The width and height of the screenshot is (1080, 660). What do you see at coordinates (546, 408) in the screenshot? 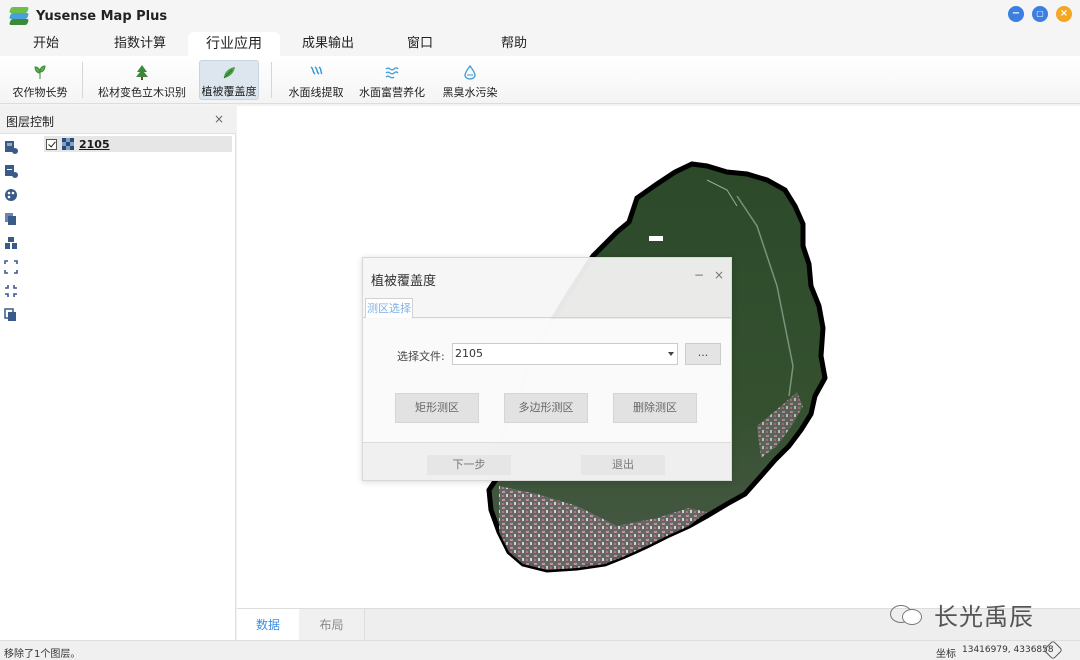
I see `polygon-area-button: 多边形测区` at bounding box center [546, 408].